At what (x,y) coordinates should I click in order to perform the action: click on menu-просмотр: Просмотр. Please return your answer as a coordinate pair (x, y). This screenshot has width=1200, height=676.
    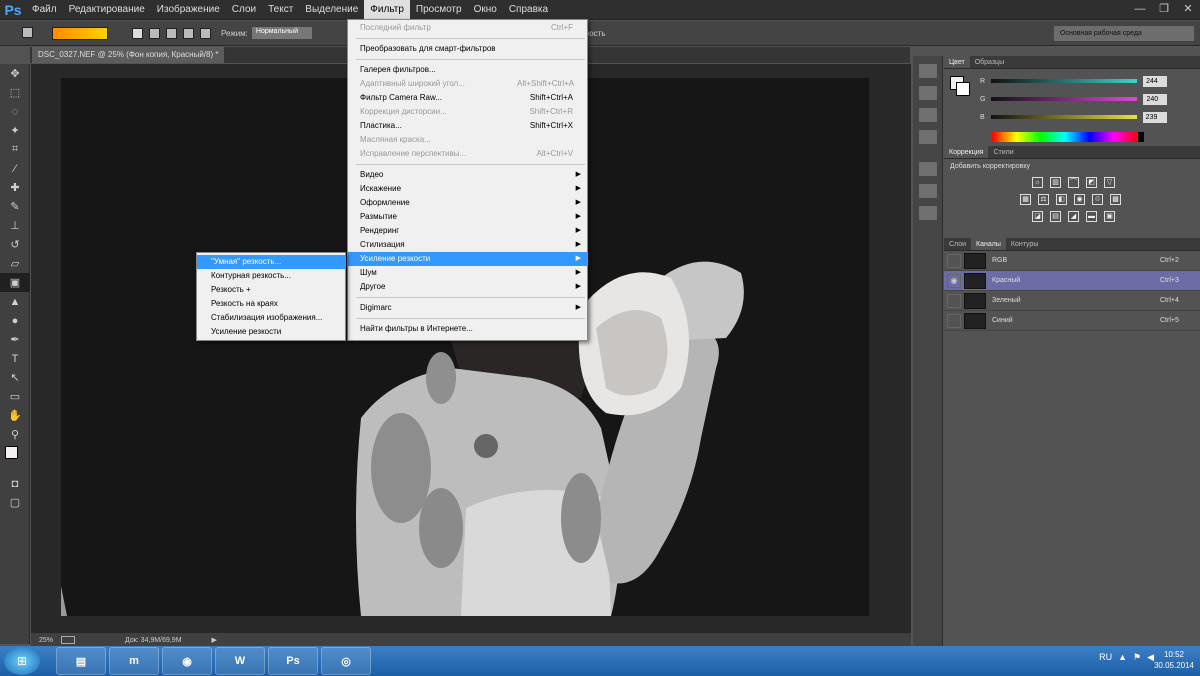
    Looking at the image, I should click on (439, 10).